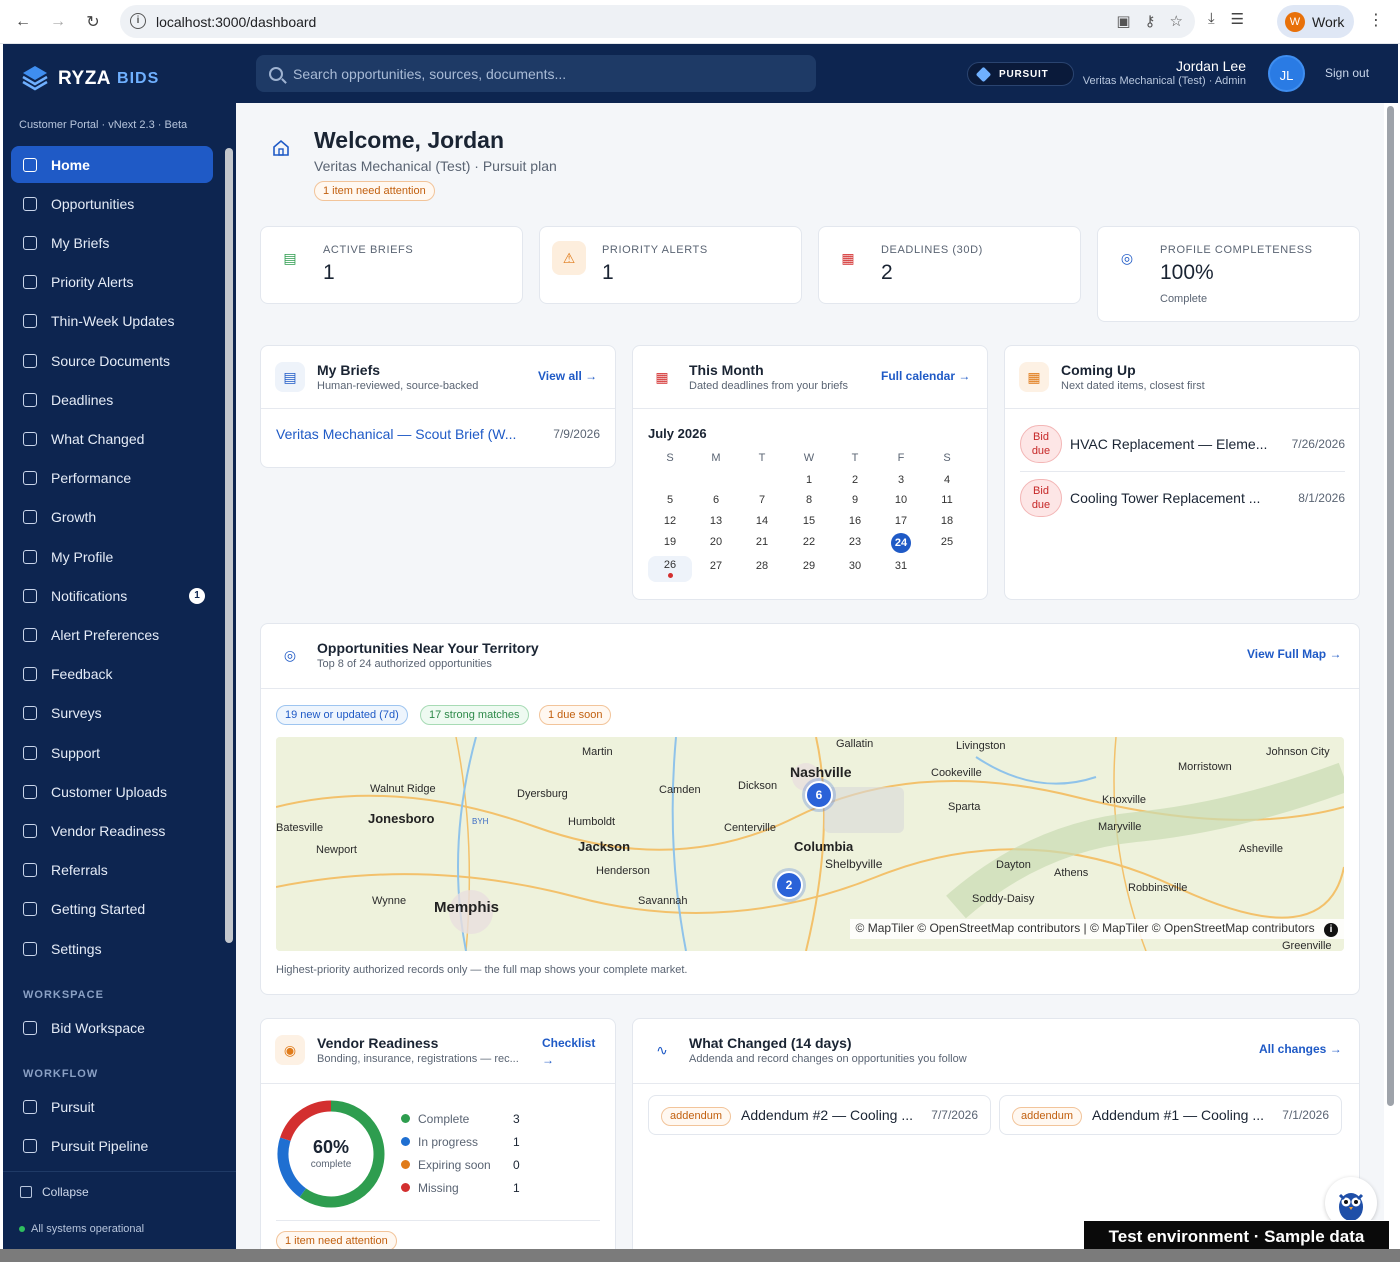  Describe the element at coordinates (657, 21) in the screenshot. I see `address-bar: i localhost:3000/dashboard ▣ ⚷ ☆` at that location.